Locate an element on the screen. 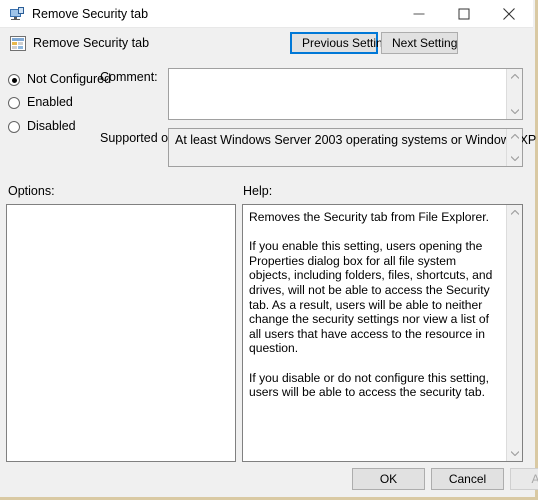  radio-disabled-mark is located at coordinates (14, 127).